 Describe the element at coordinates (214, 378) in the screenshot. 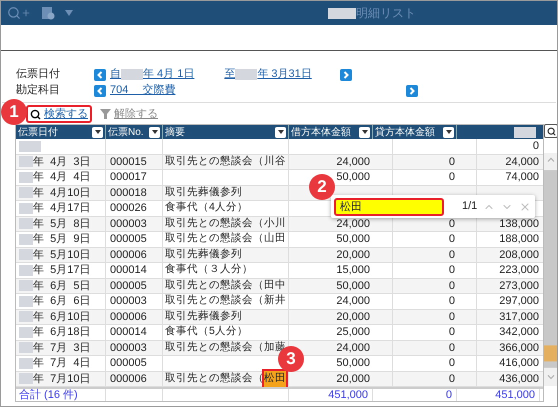

I see `table-cell-text: 取引先との懇談会（` at that location.